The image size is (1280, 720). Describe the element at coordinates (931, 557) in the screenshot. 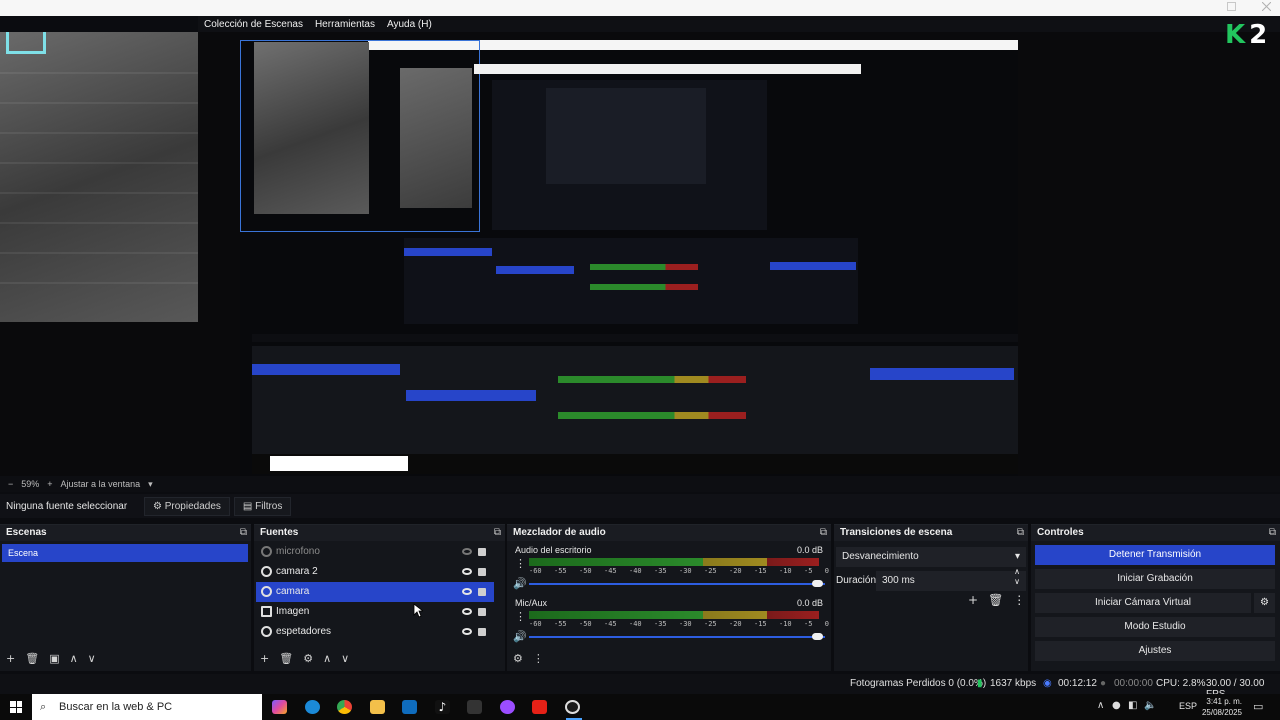

I see `transition-select: Desvanecimiento ▾` at that location.